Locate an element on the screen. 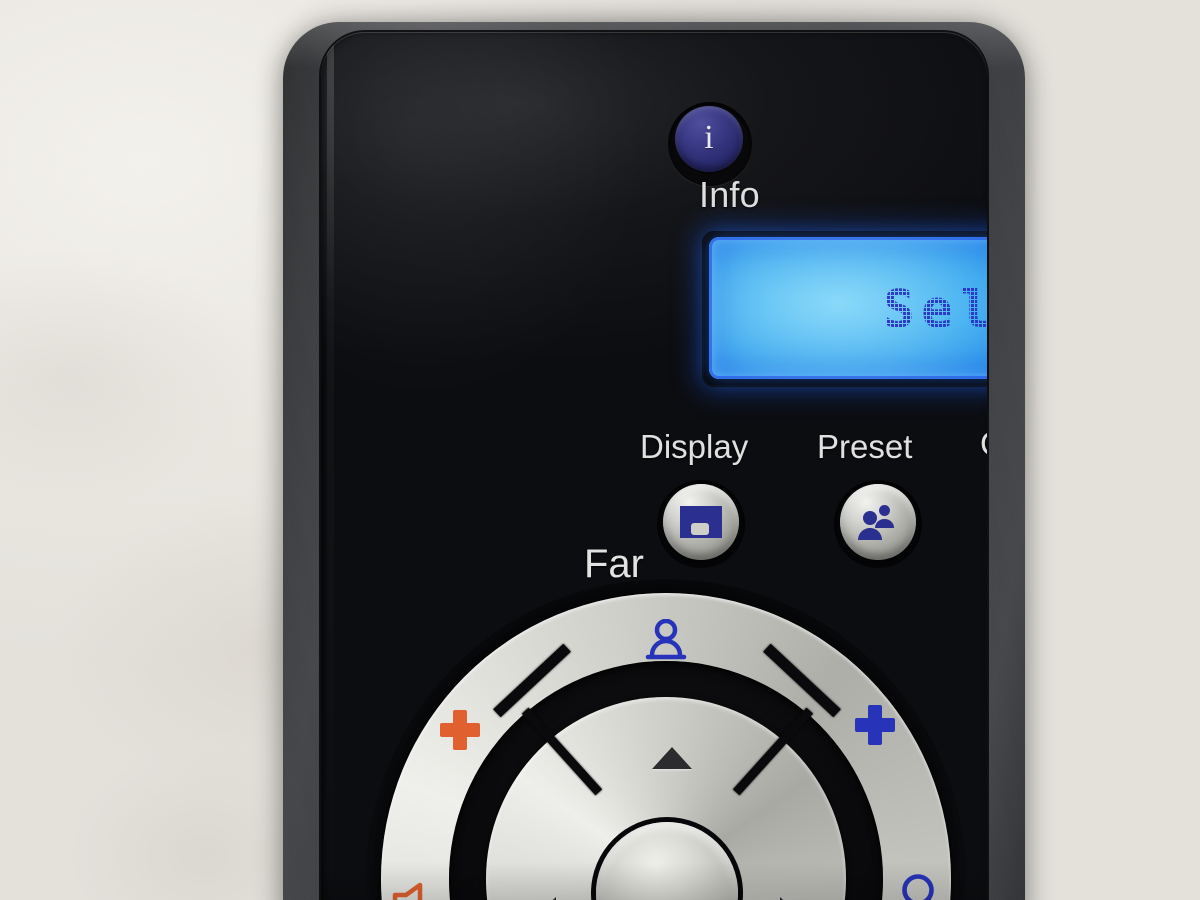  faceplate-edge-light is located at coordinates (330, 466).